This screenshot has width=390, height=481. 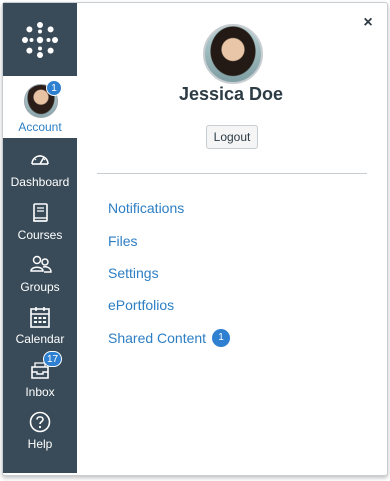 I want to click on courses-icon, so click(x=40, y=212).